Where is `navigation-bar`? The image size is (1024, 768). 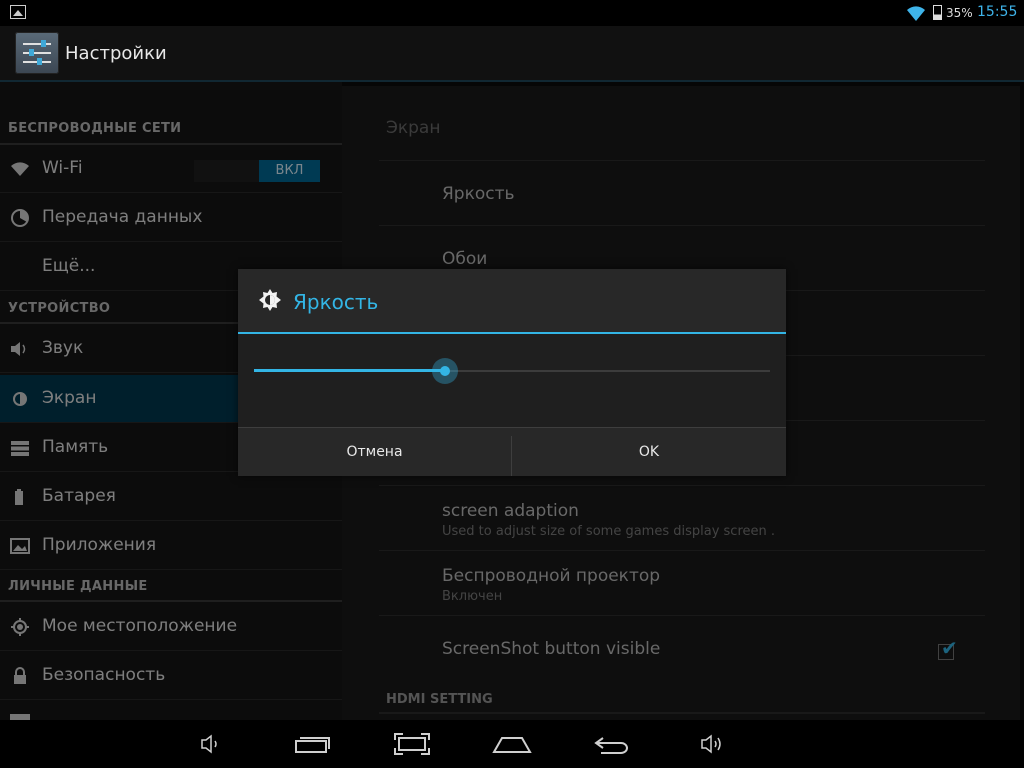 navigation-bar is located at coordinates (512, 744).